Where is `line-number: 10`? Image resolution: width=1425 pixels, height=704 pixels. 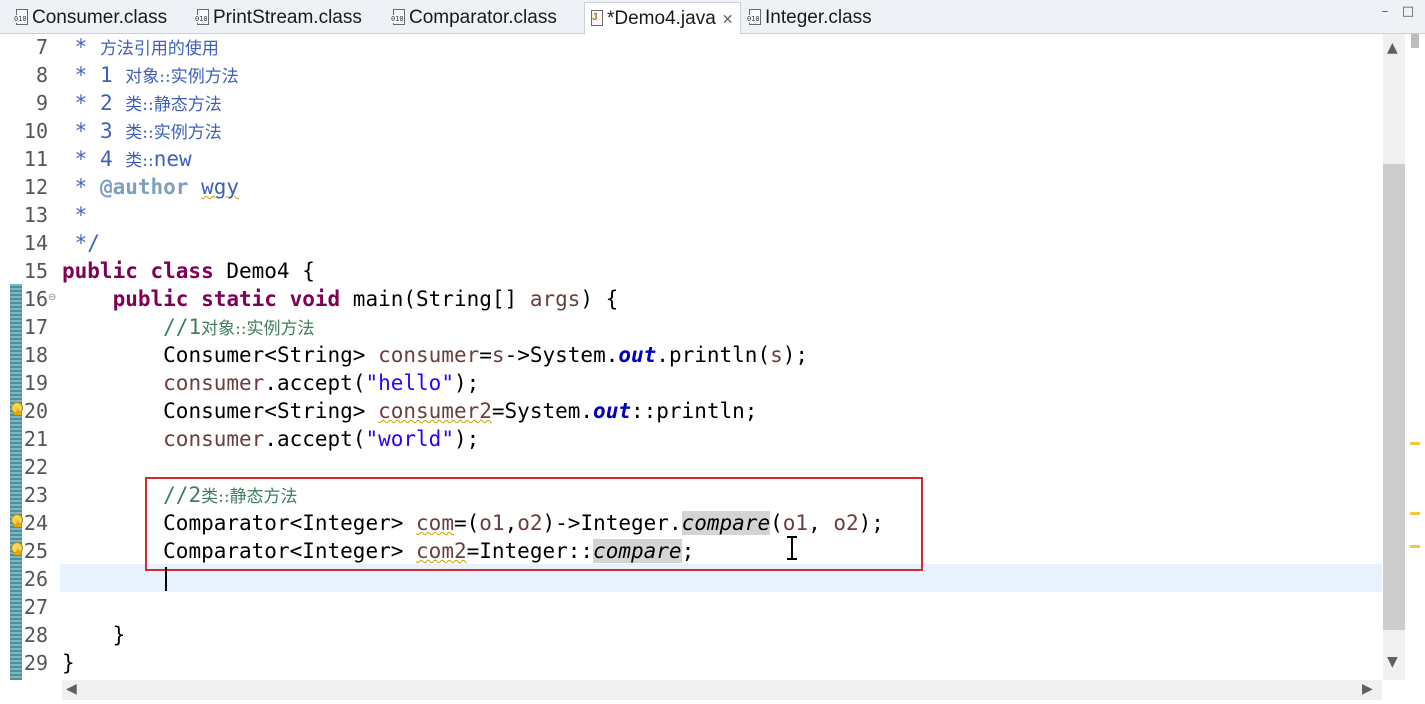
line-number: 10 is located at coordinates (35, 131).